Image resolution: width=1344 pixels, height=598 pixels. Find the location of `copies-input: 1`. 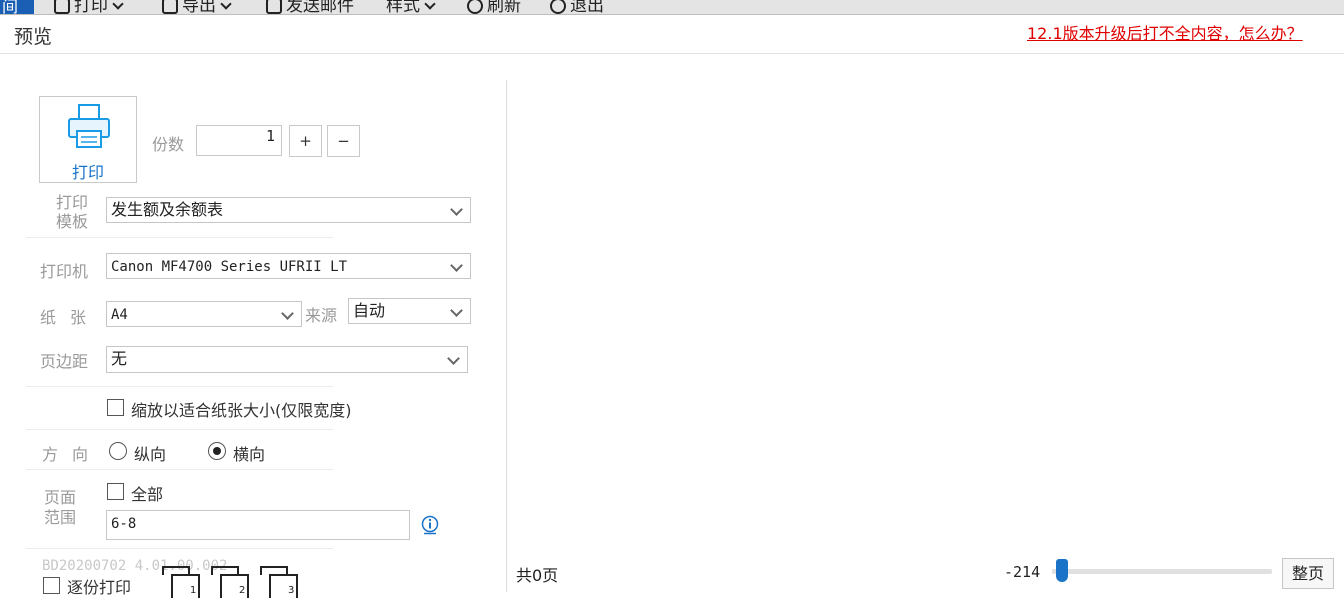

copies-input: 1 is located at coordinates (239, 140).